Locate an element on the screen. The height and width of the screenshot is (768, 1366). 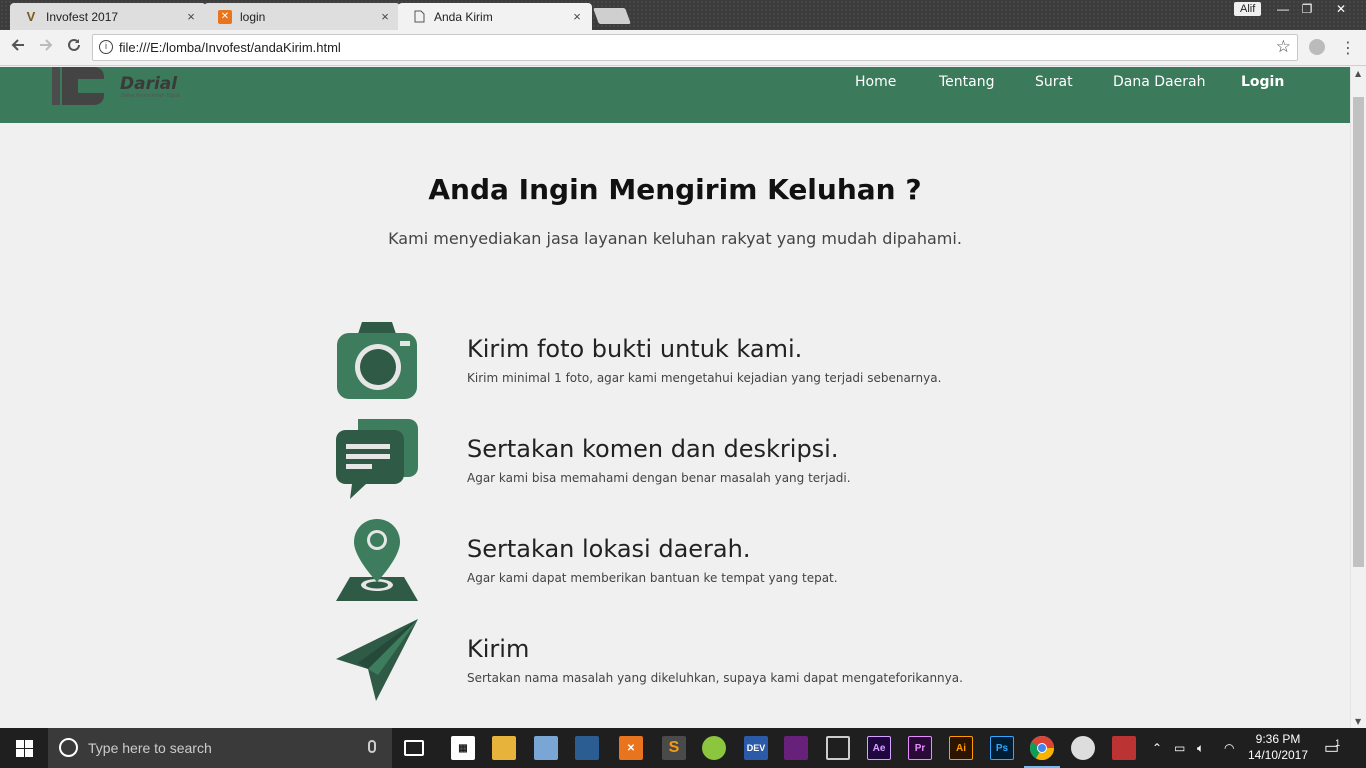
notepad-plus-icon is located at coordinates (714, 748).